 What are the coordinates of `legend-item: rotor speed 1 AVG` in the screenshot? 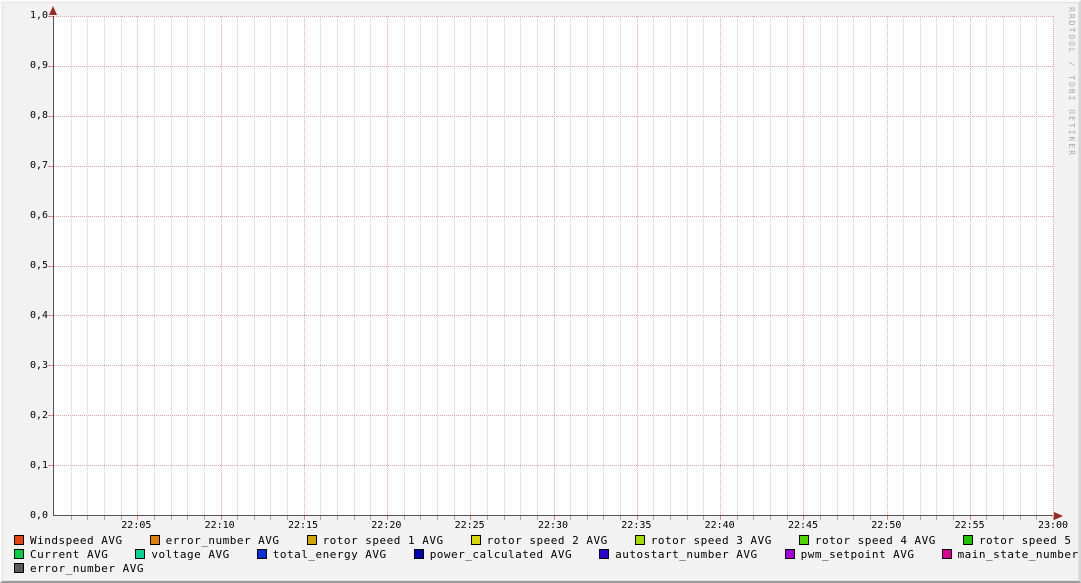 It's located at (375, 540).